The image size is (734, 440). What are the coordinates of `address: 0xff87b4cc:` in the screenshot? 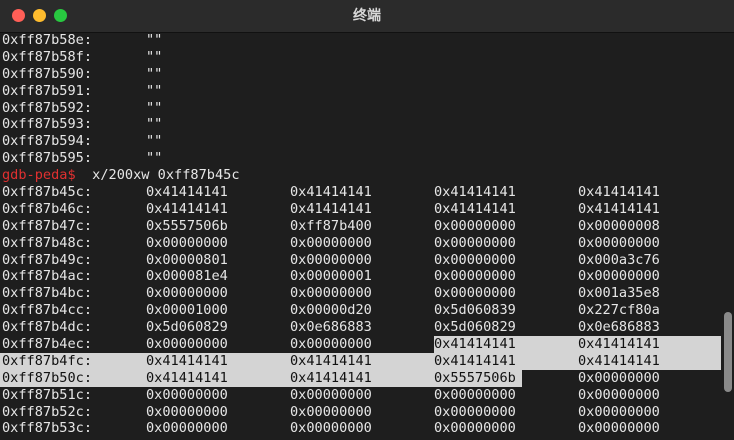 It's located at (47, 310).